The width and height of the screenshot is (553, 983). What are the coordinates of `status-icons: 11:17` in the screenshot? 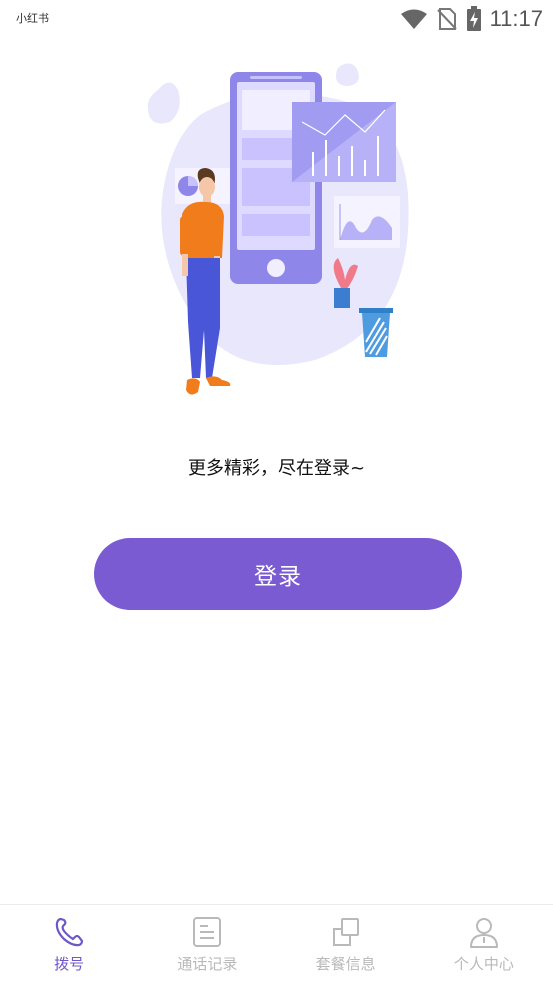 It's located at (471, 19).